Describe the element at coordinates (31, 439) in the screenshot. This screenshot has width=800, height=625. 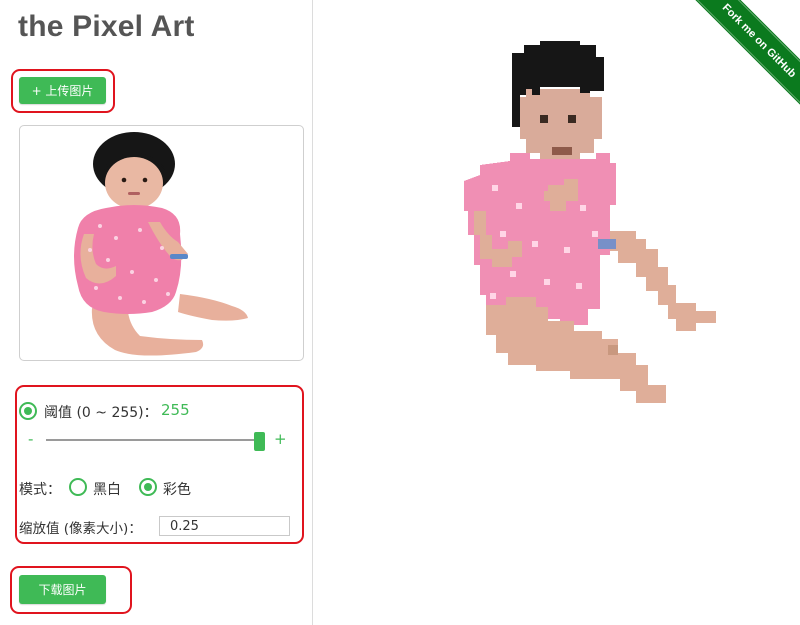
I see `threshold-min-symbol: -` at that location.